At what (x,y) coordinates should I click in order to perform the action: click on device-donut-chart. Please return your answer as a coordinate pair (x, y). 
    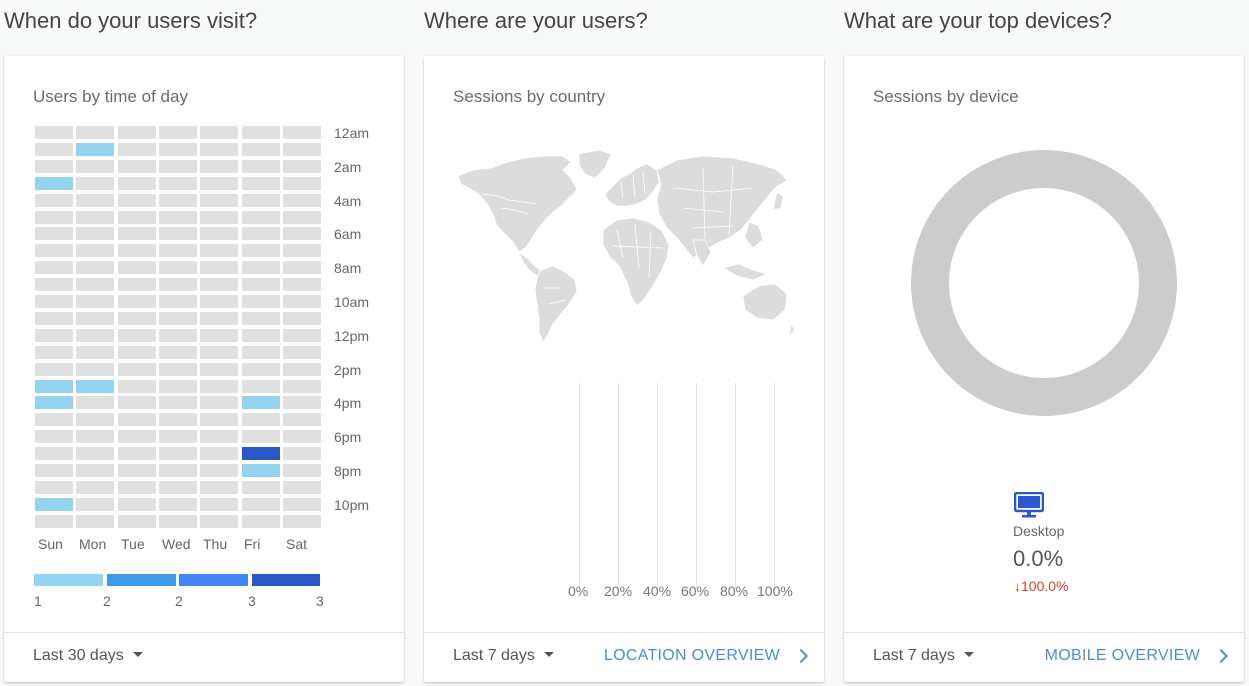
    Looking at the image, I should click on (1044, 283).